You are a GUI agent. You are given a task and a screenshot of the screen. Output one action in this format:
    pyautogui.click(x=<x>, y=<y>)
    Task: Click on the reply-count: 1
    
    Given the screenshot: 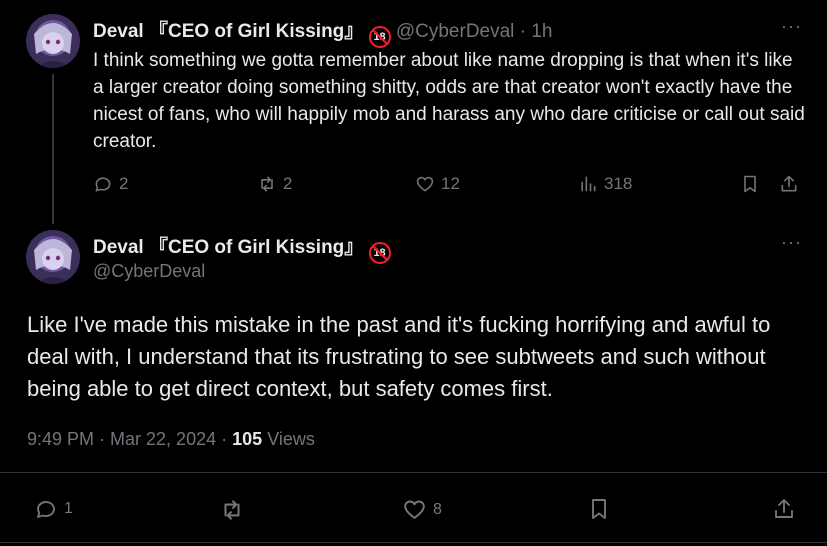 What is the action you would take?
    pyautogui.click(x=68, y=508)
    